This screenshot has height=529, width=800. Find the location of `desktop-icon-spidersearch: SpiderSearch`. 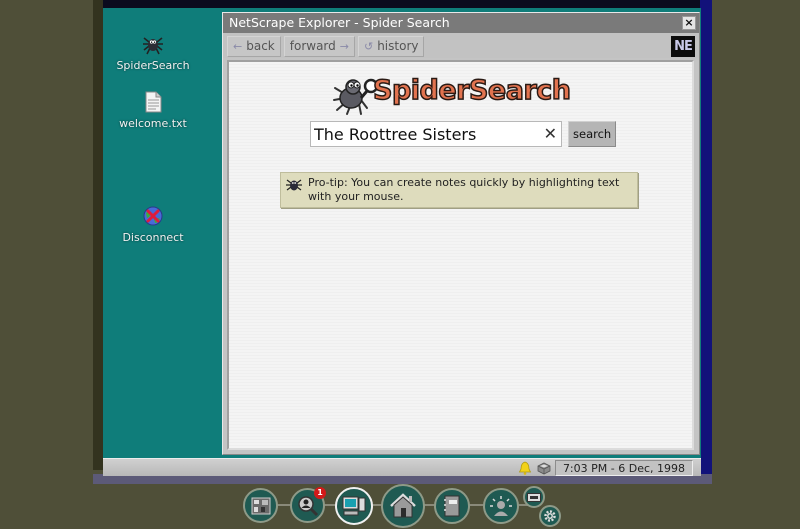

desktop-icon-spidersearch: SpiderSearch is located at coordinates (153, 52).